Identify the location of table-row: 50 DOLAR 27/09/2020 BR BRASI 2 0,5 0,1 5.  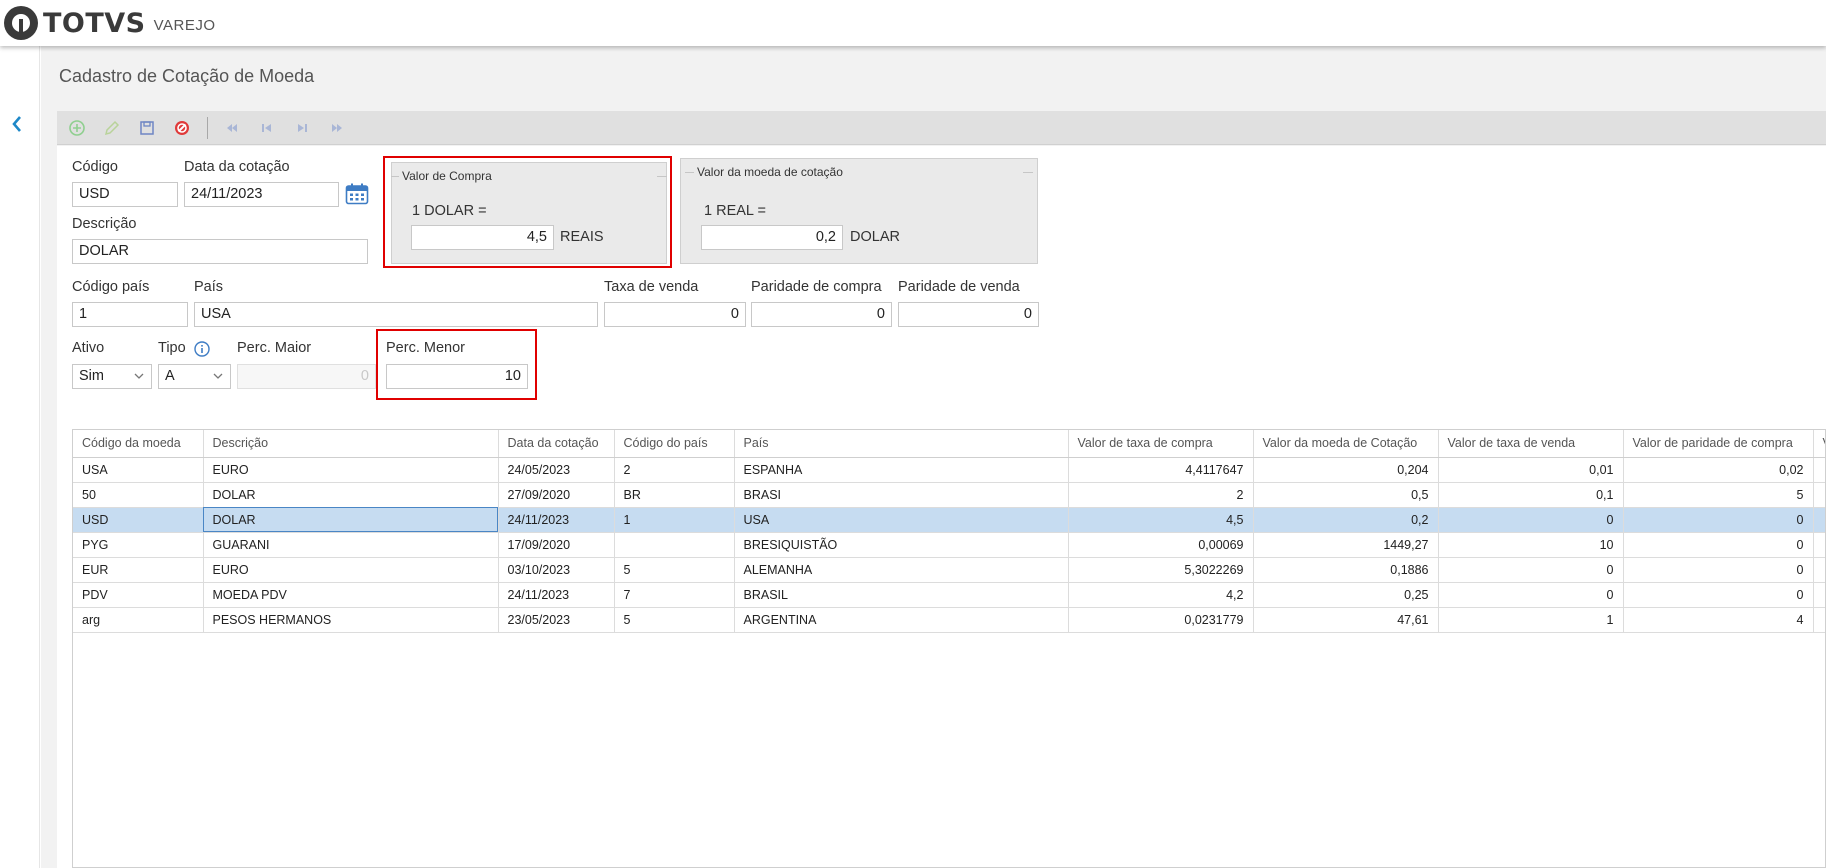
(949, 495).